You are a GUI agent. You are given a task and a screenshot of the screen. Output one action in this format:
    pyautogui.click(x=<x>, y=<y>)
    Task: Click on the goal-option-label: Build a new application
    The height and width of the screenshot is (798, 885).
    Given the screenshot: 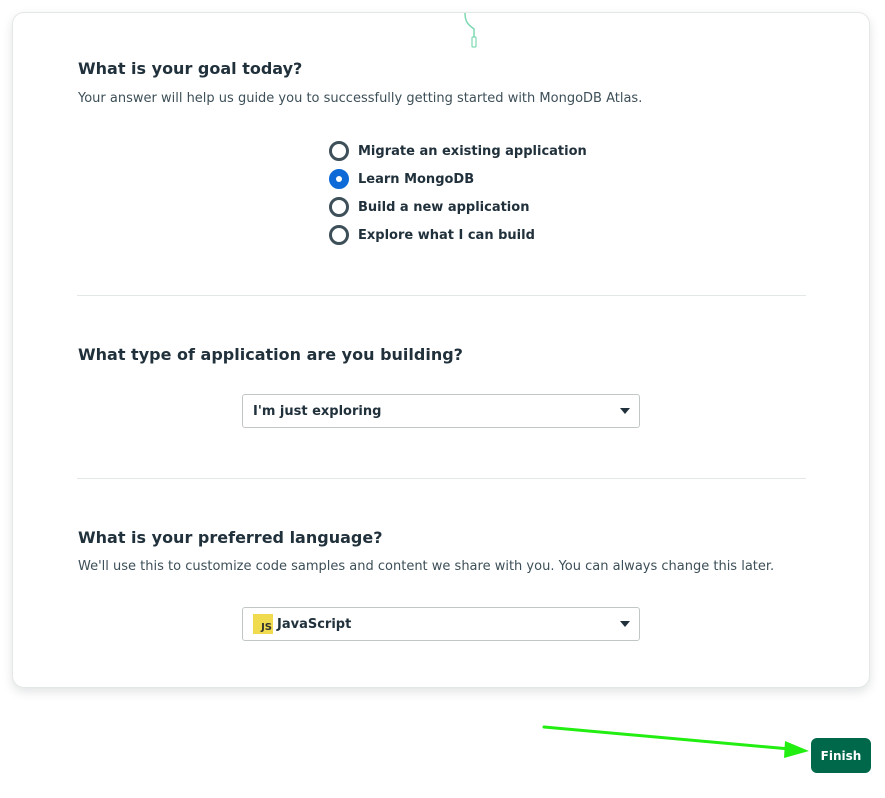 What is the action you would take?
    pyautogui.click(x=444, y=207)
    